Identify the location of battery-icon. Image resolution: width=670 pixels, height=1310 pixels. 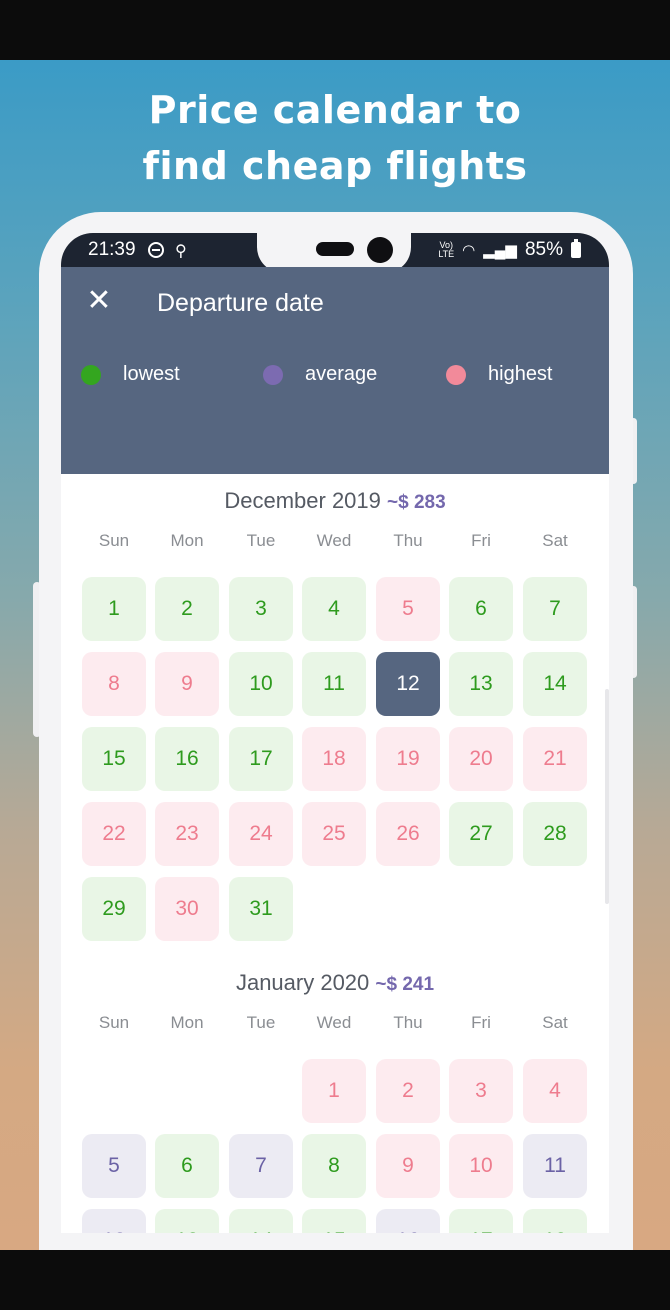
(576, 248).